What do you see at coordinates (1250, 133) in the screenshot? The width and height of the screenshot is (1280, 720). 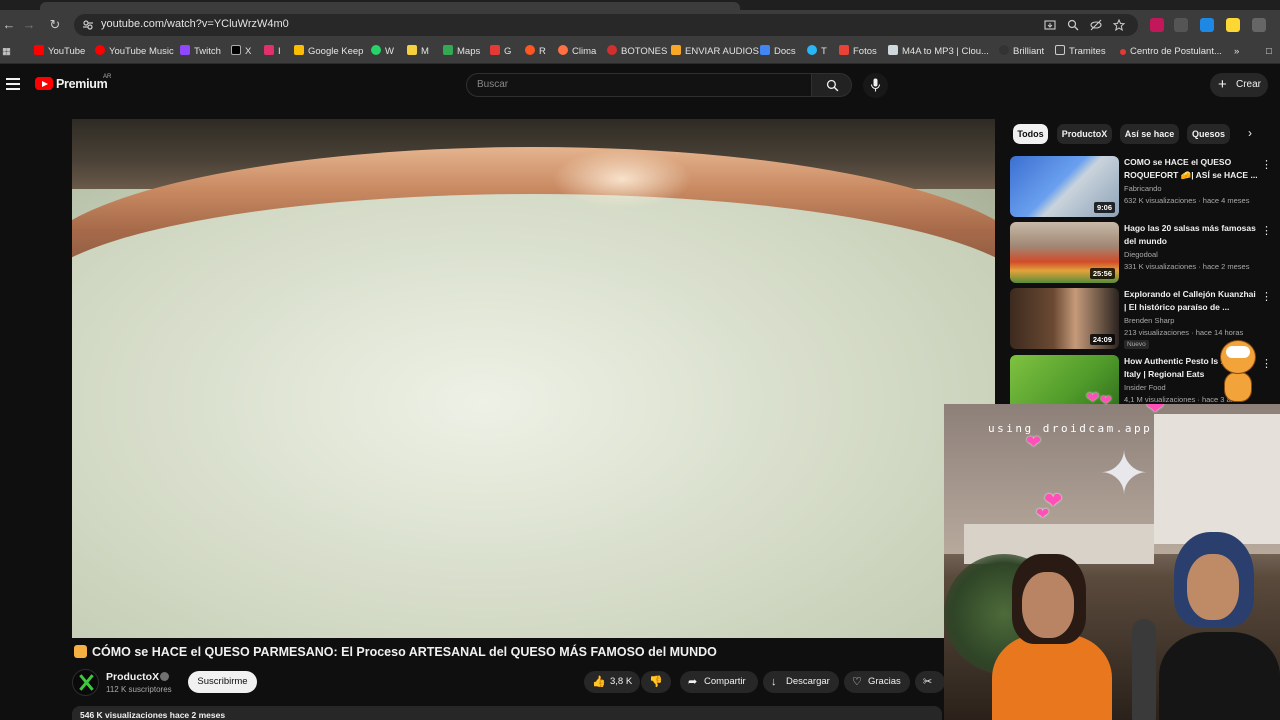 I see `chevron-right-icon: ›` at bounding box center [1250, 133].